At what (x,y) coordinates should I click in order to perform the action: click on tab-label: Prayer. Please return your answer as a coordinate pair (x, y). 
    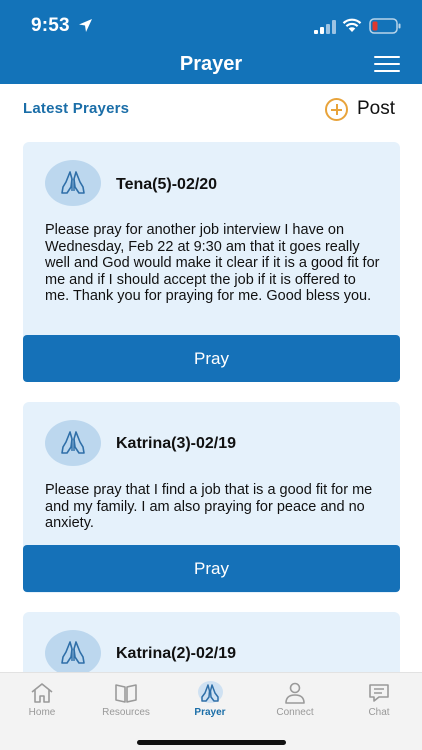
    Looking at the image, I should click on (210, 712).